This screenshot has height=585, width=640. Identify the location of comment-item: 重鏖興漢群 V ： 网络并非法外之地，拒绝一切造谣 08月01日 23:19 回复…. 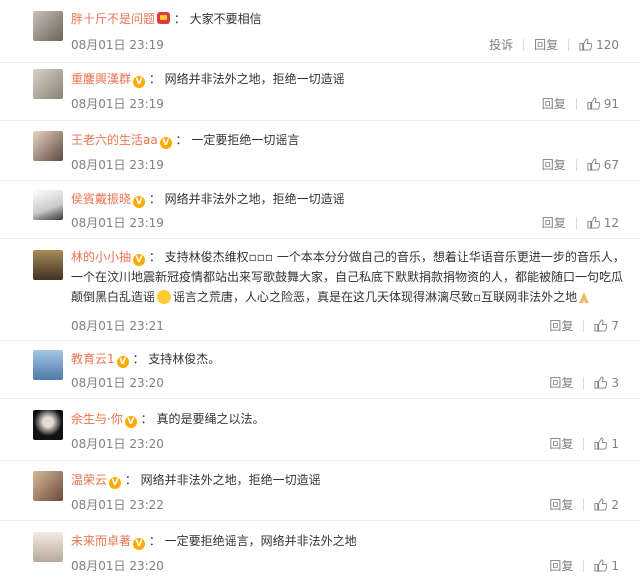
(320, 92).